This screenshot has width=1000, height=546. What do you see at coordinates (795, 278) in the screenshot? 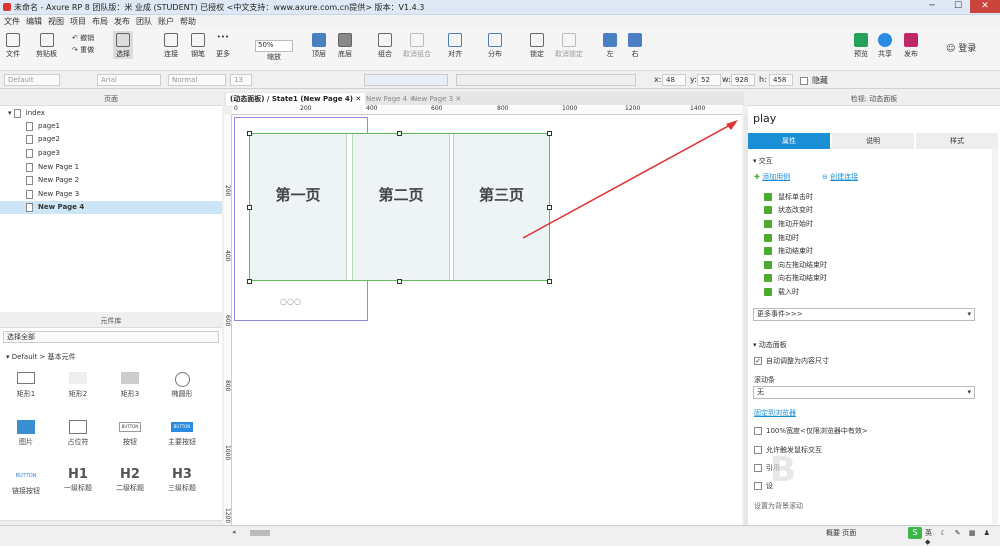
I see `event-item: 向右拖动结束时` at bounding box center [795, 278].